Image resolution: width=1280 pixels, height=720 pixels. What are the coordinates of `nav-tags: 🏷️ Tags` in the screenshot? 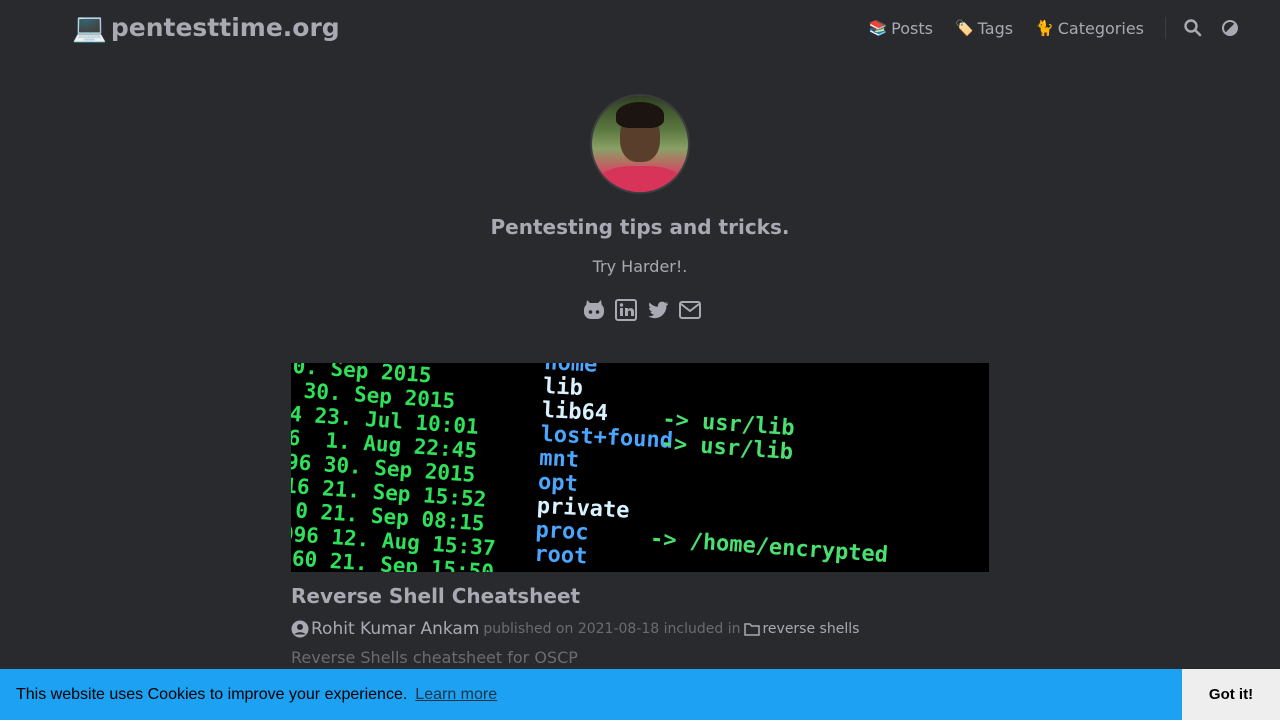 It's located at (984, 28).